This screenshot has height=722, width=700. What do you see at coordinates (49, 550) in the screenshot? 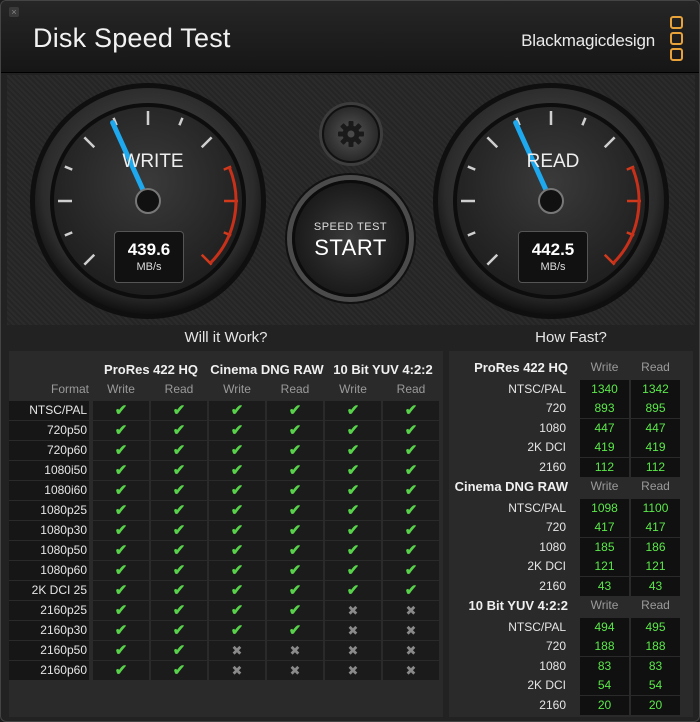
I see `format-label: 1080p50` at bounding box center [49, 550].